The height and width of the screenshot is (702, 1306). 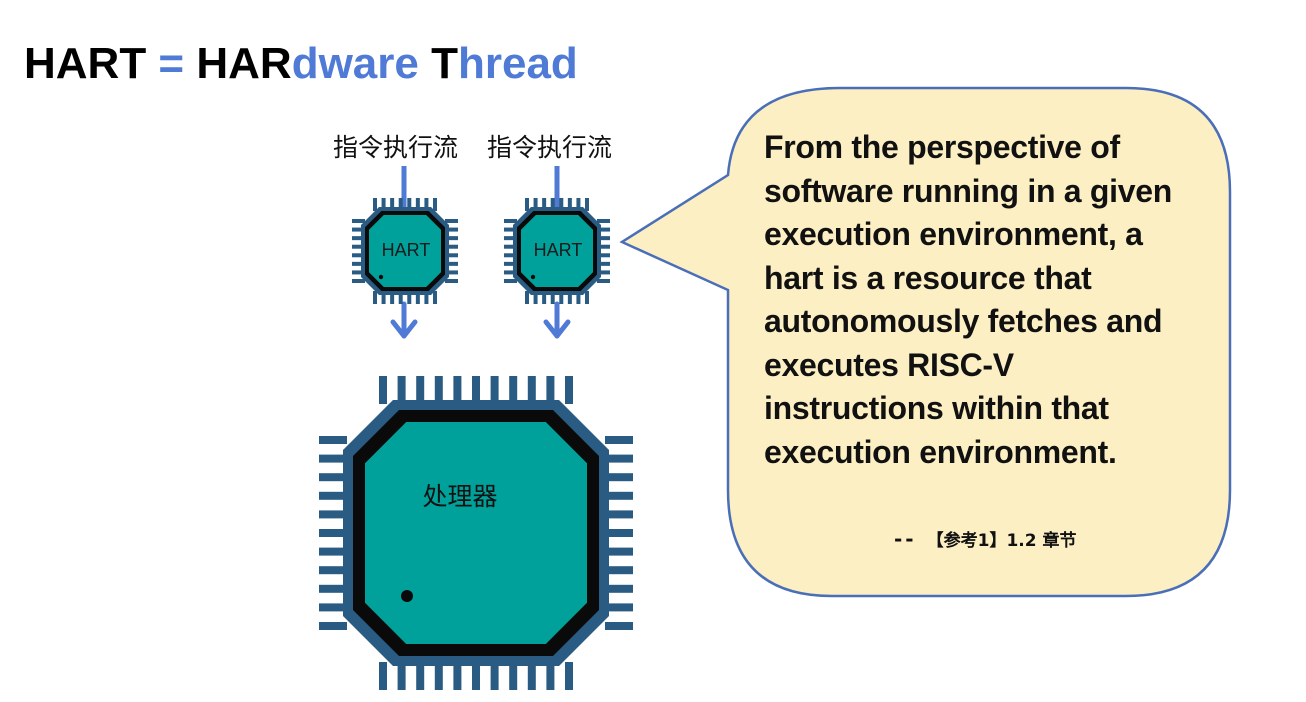 I want to click on citation: -- 【参考1】1.2 章节, so click(x=985, y=538).